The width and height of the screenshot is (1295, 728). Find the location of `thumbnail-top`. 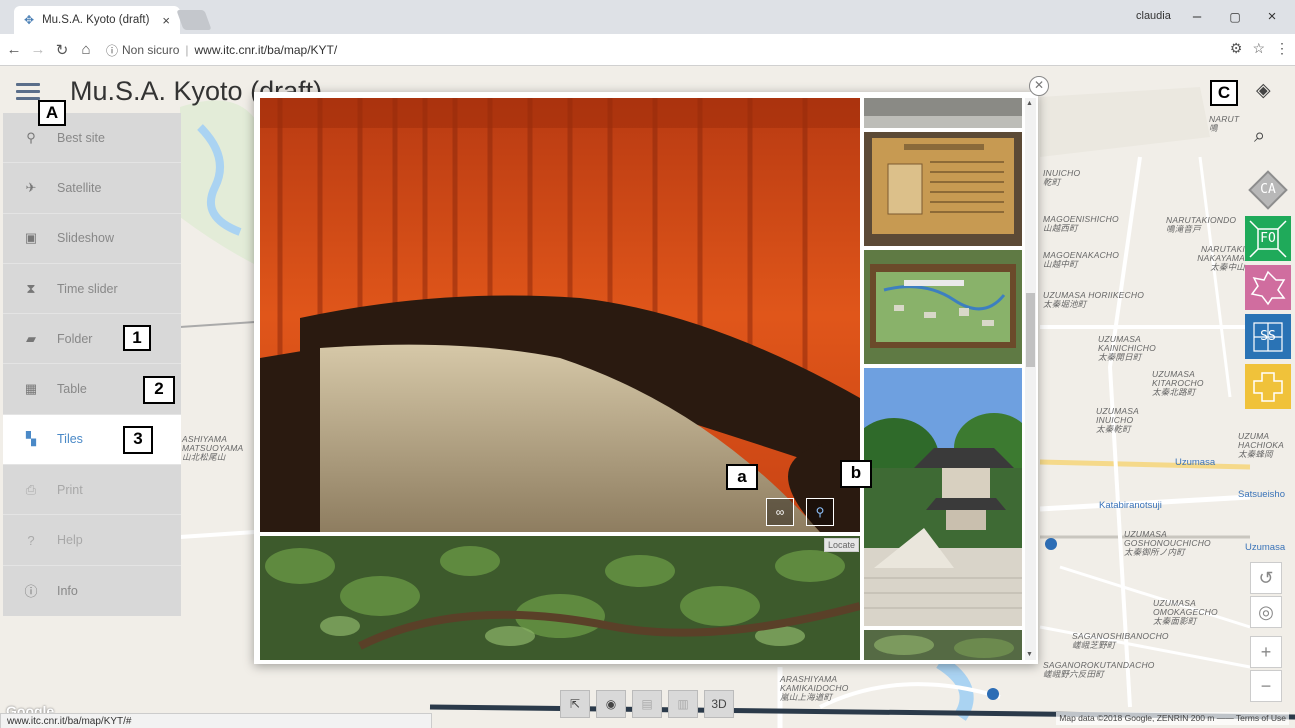

thumbnail-top is located at coordinates (943, 113).